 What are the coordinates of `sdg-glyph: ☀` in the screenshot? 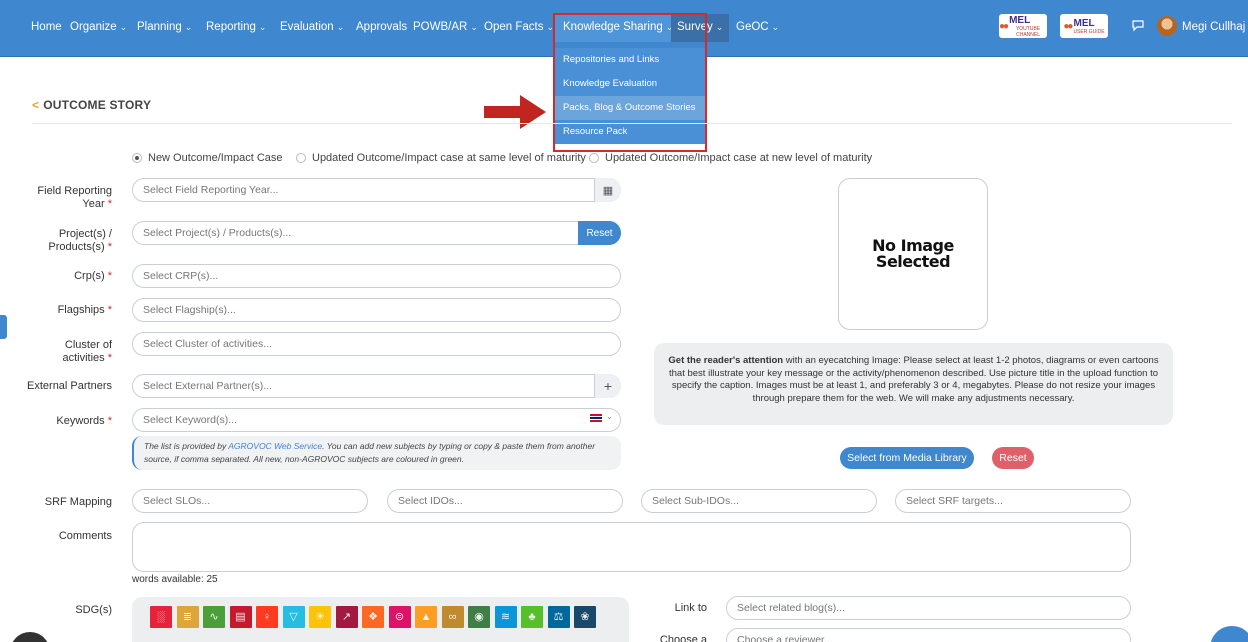 It's located at (320, 617).